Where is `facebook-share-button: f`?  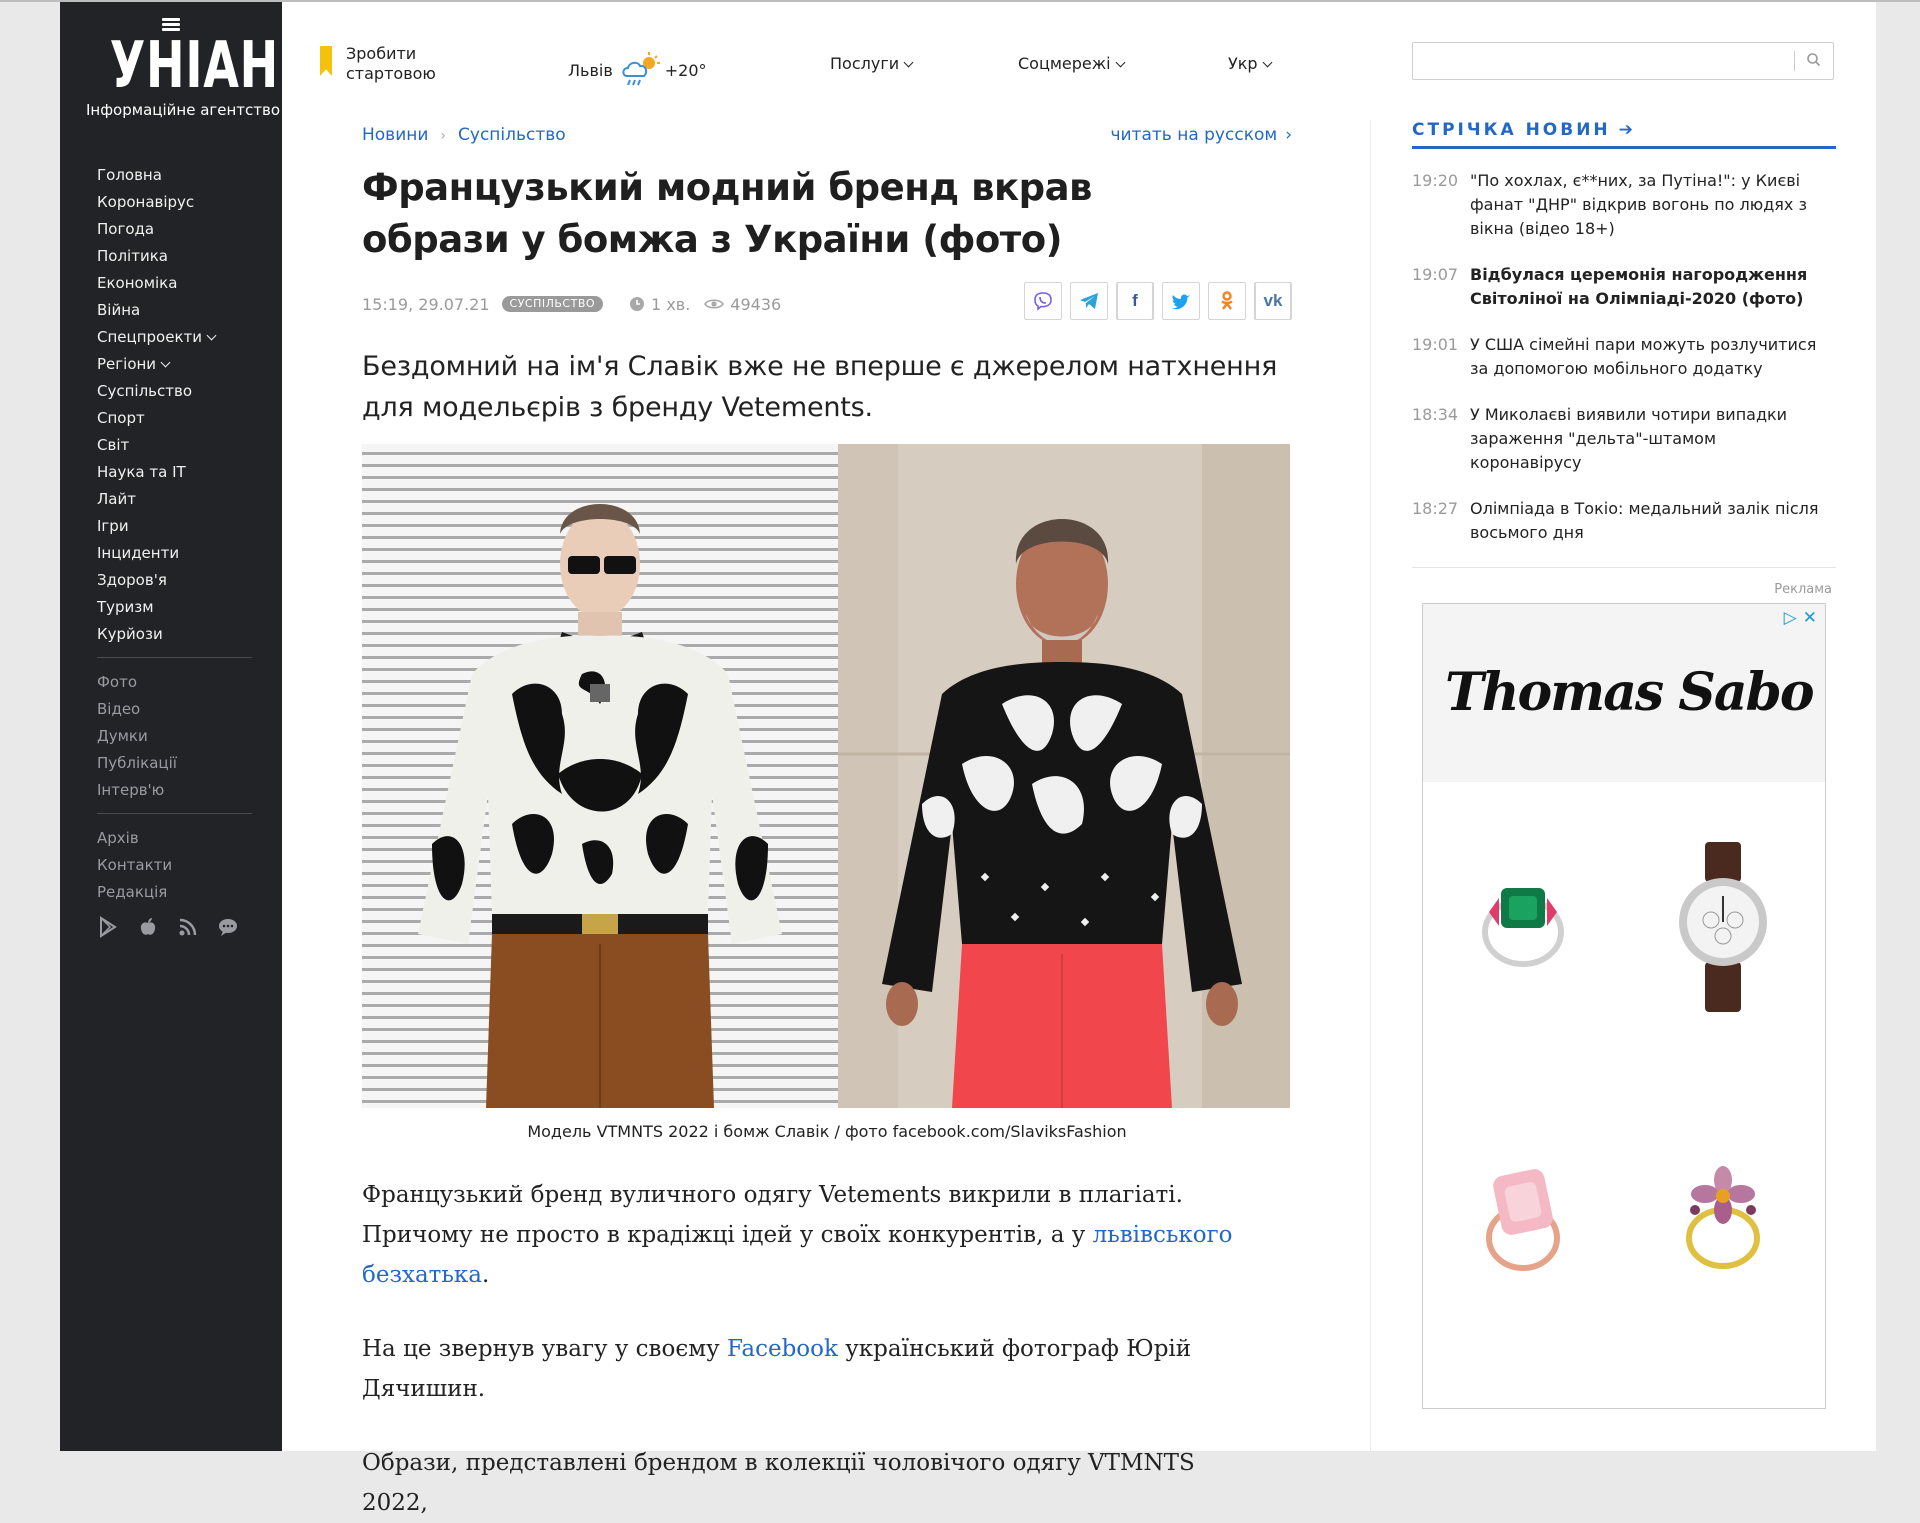 facebook-share-button: f is located at coordinates (1135, 301).